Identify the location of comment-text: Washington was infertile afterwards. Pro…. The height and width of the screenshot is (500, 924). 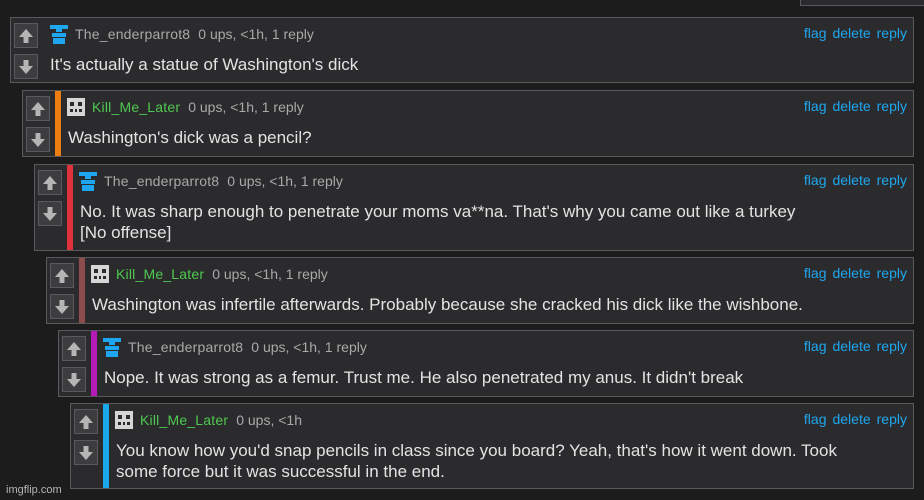
(447, 304).